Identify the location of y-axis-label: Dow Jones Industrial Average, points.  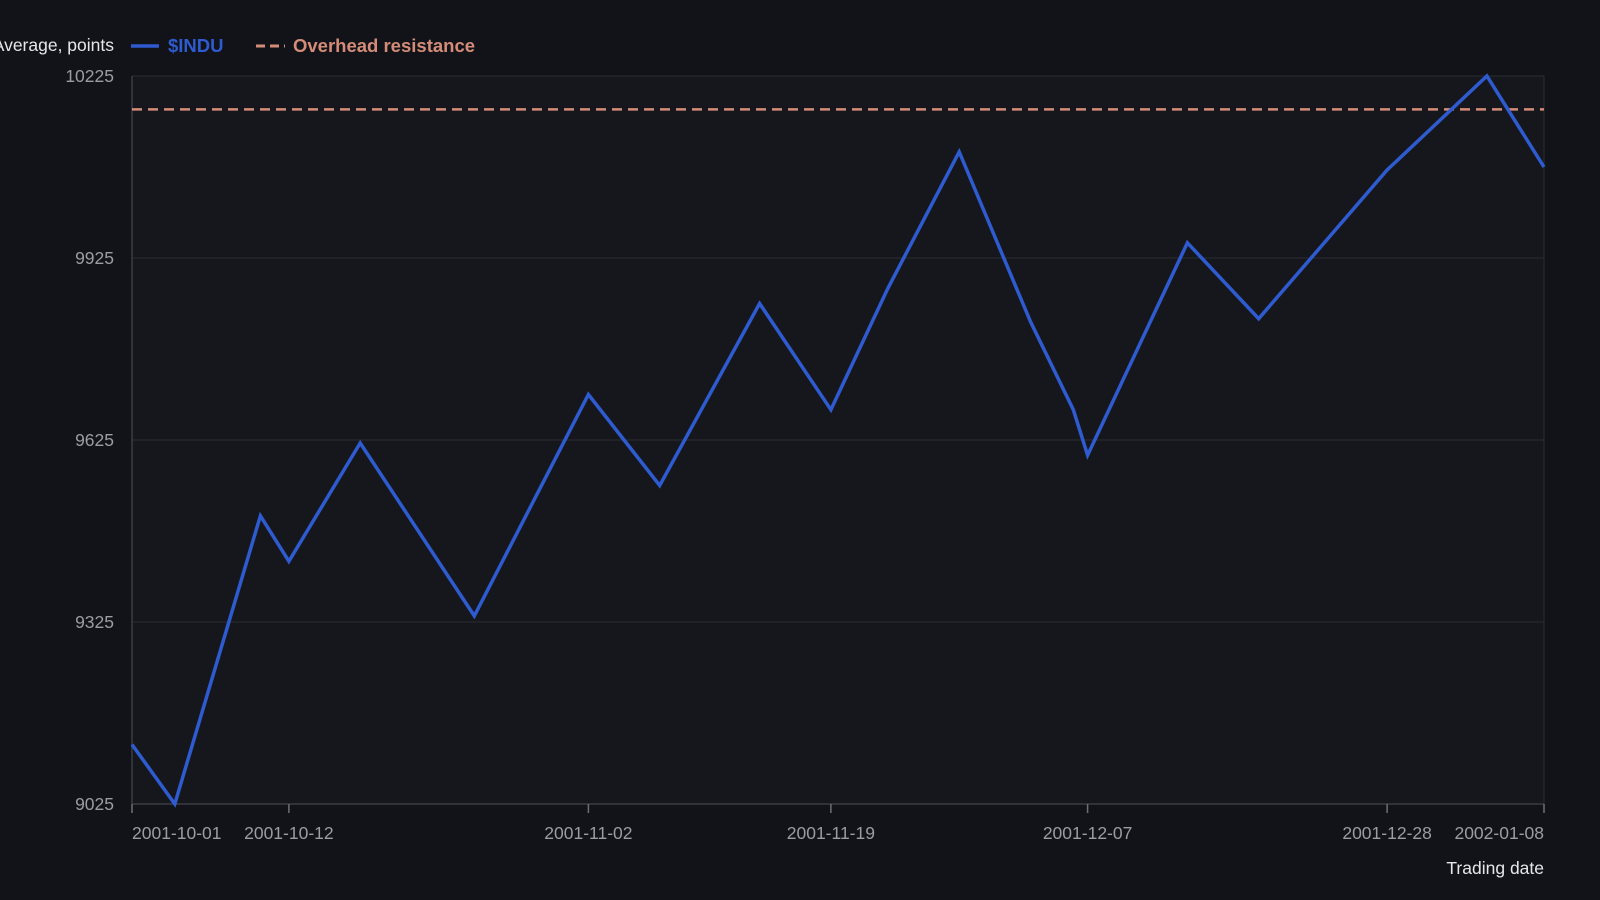
(57, 45).